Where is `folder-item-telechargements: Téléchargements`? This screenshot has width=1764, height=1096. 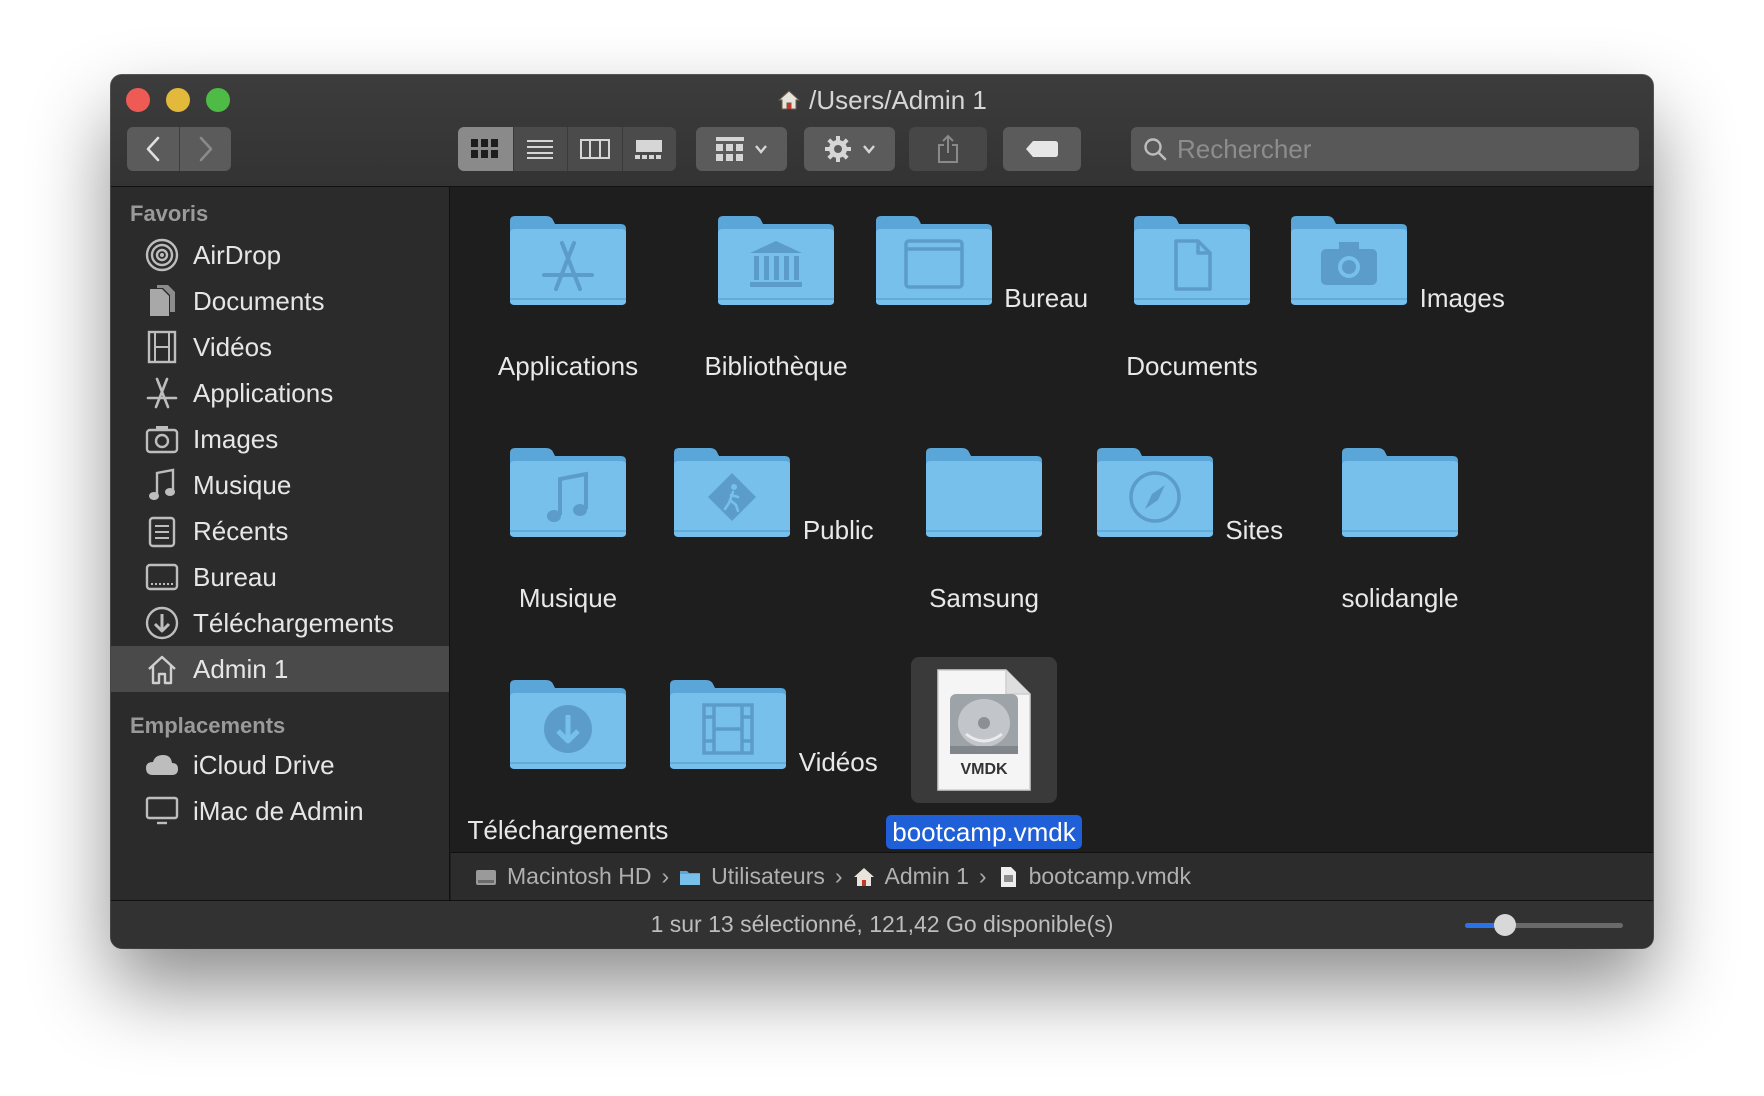
folder-item-telechargements: Téléchargements is located at coordinates (568, 761).